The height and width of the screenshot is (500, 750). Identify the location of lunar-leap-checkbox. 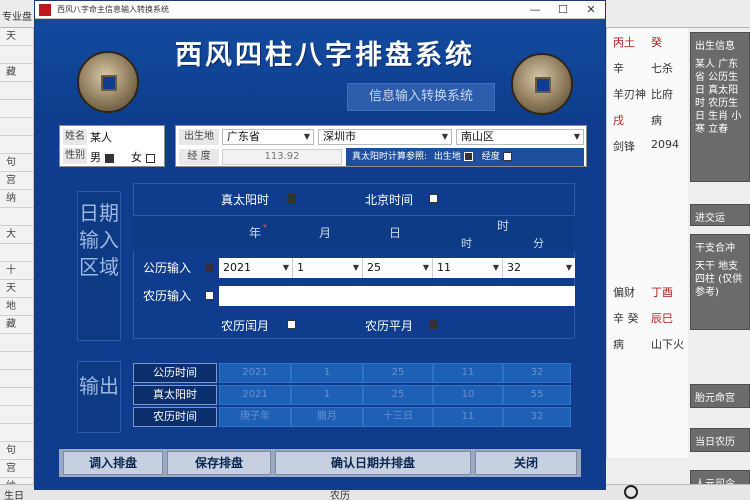
(291, 324).